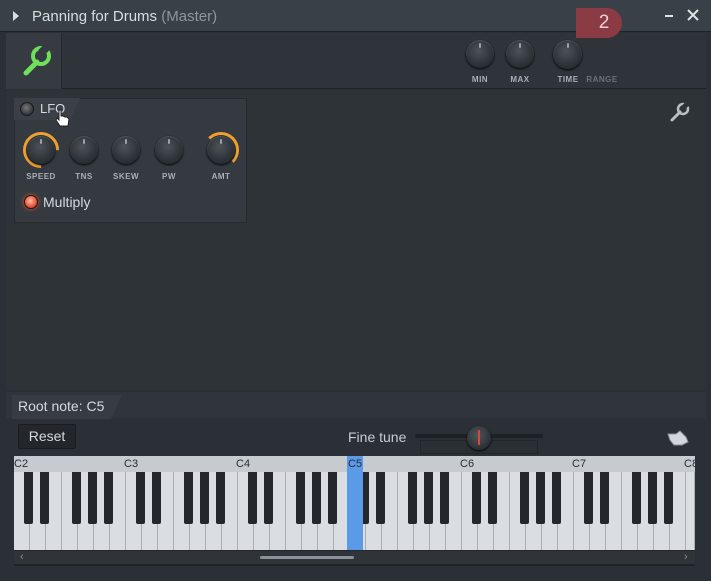 This screenshot has width=711, height=581. Describe the element at coordinates (31, 202) in the screenshot. I see `multiply-led` at that location.